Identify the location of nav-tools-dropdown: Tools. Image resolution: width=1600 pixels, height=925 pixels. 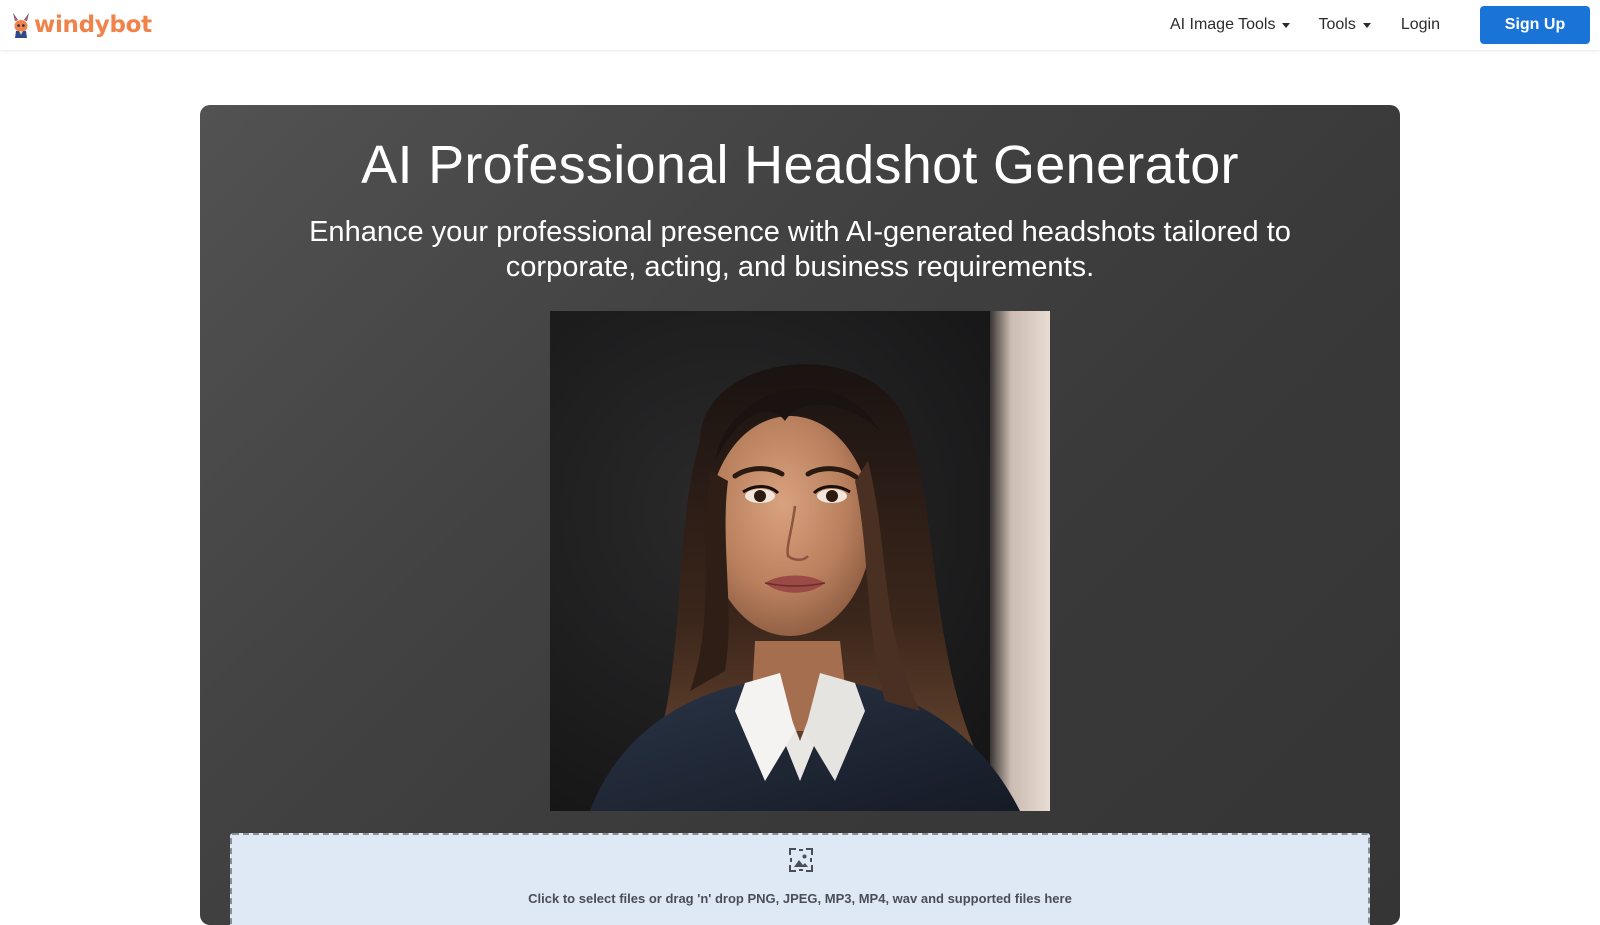
(1344, 25).